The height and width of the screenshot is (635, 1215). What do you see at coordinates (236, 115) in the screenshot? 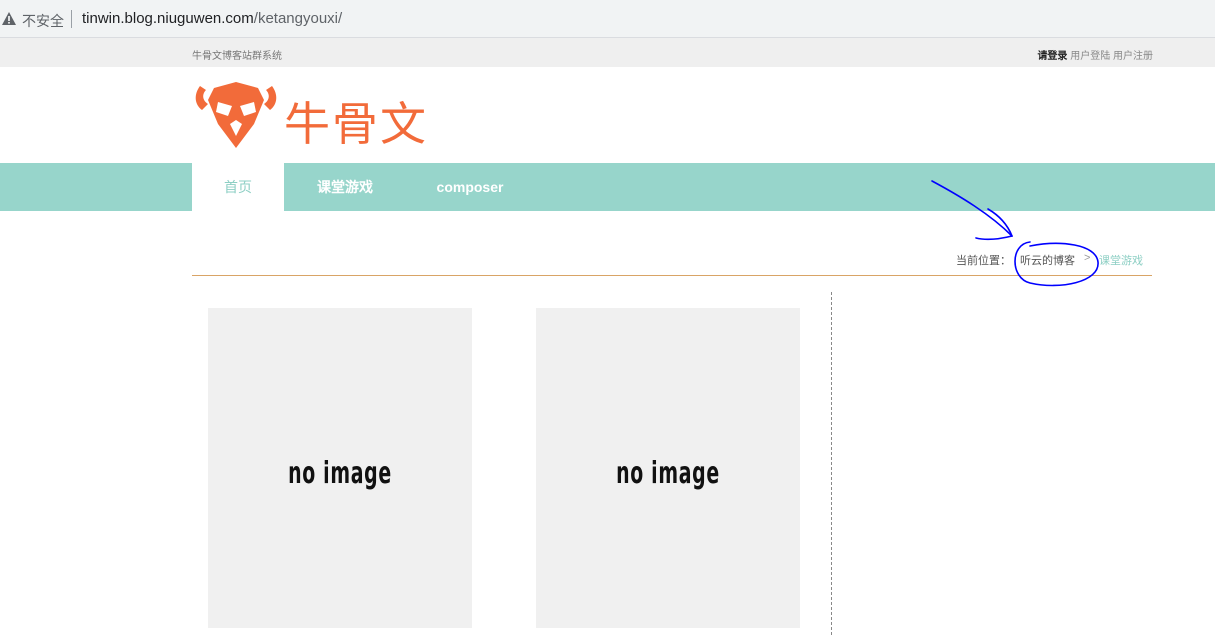
I see `bull-head-icon` at bounding box center [236, 115].